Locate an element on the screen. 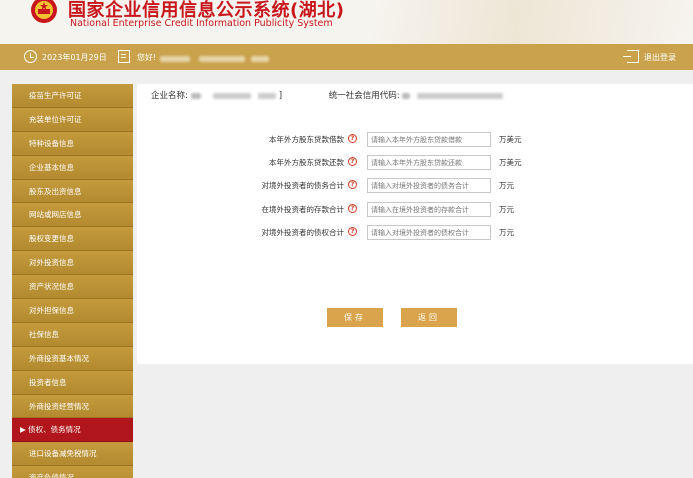 The height and width of the screenshot is (478, 693). save-button: 保存 is located at coordinates (355, 317).